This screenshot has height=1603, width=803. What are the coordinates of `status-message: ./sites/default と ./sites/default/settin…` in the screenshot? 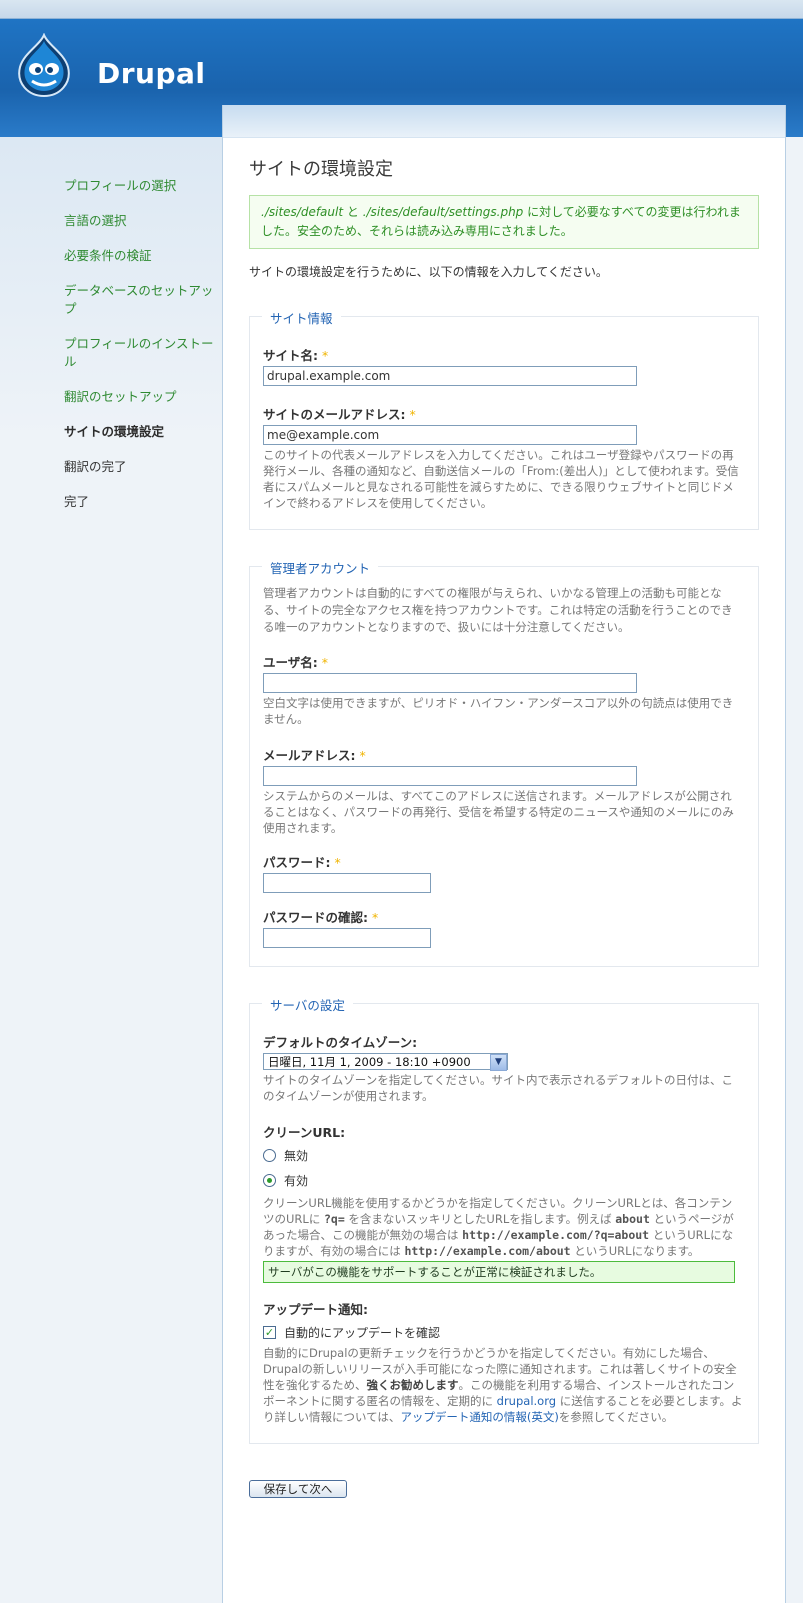 It's located at (504, 222).